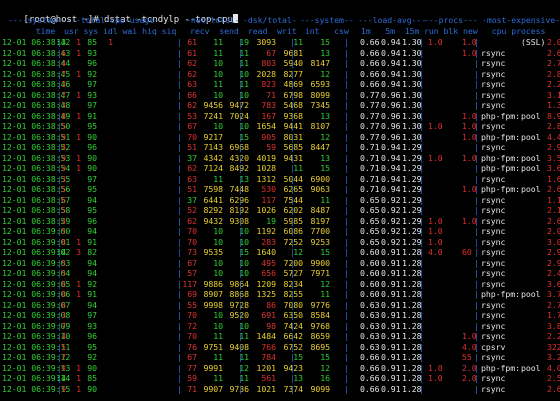 The height and width of the screenshot is (401, 560). What do you see at coordinates (370, 346) in the screenshot?
I see `cell-l1: 0.63` at bounding box center [370, 346].